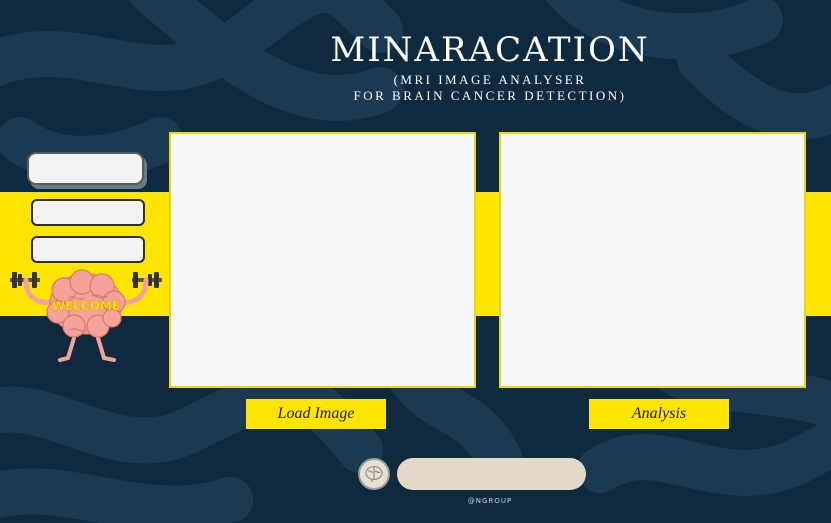  I want to click on mascot-welcome-text: WELCOME, so click(86, 306).